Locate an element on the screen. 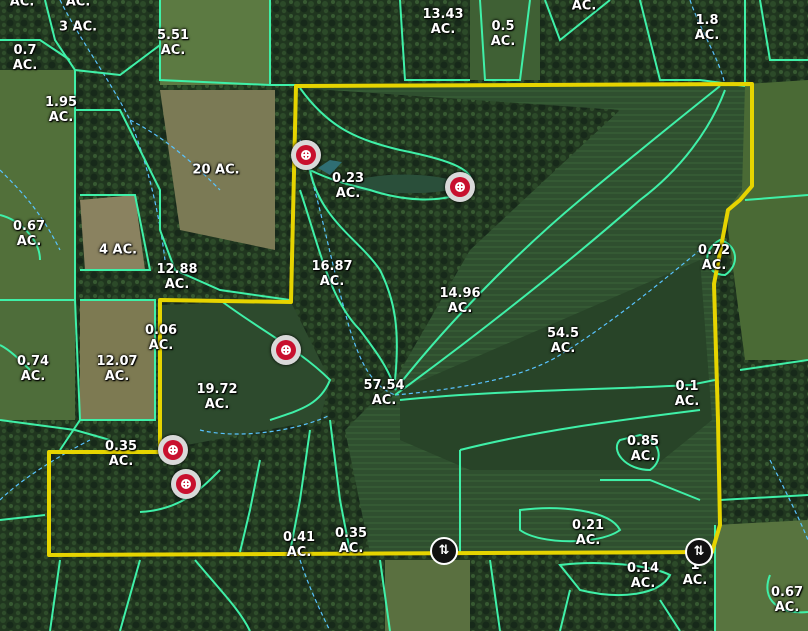  acreage-label: 20 AC. is located at coordinates (216, 170).